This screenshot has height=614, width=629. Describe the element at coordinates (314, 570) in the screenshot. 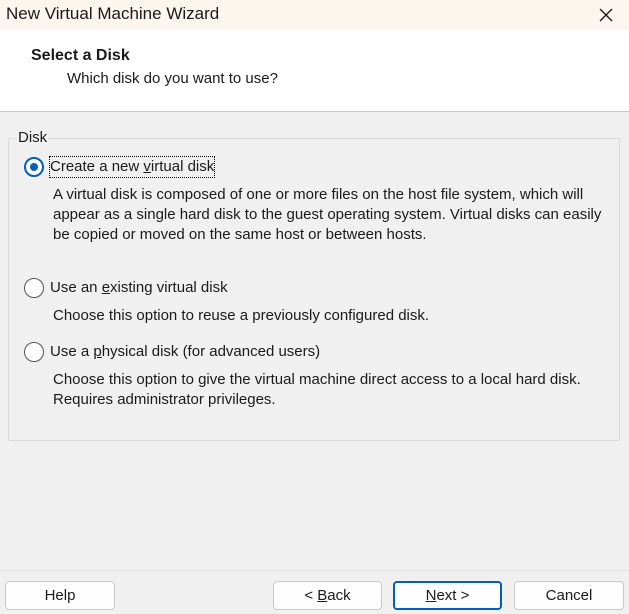

I see `footer-divider` at that location.